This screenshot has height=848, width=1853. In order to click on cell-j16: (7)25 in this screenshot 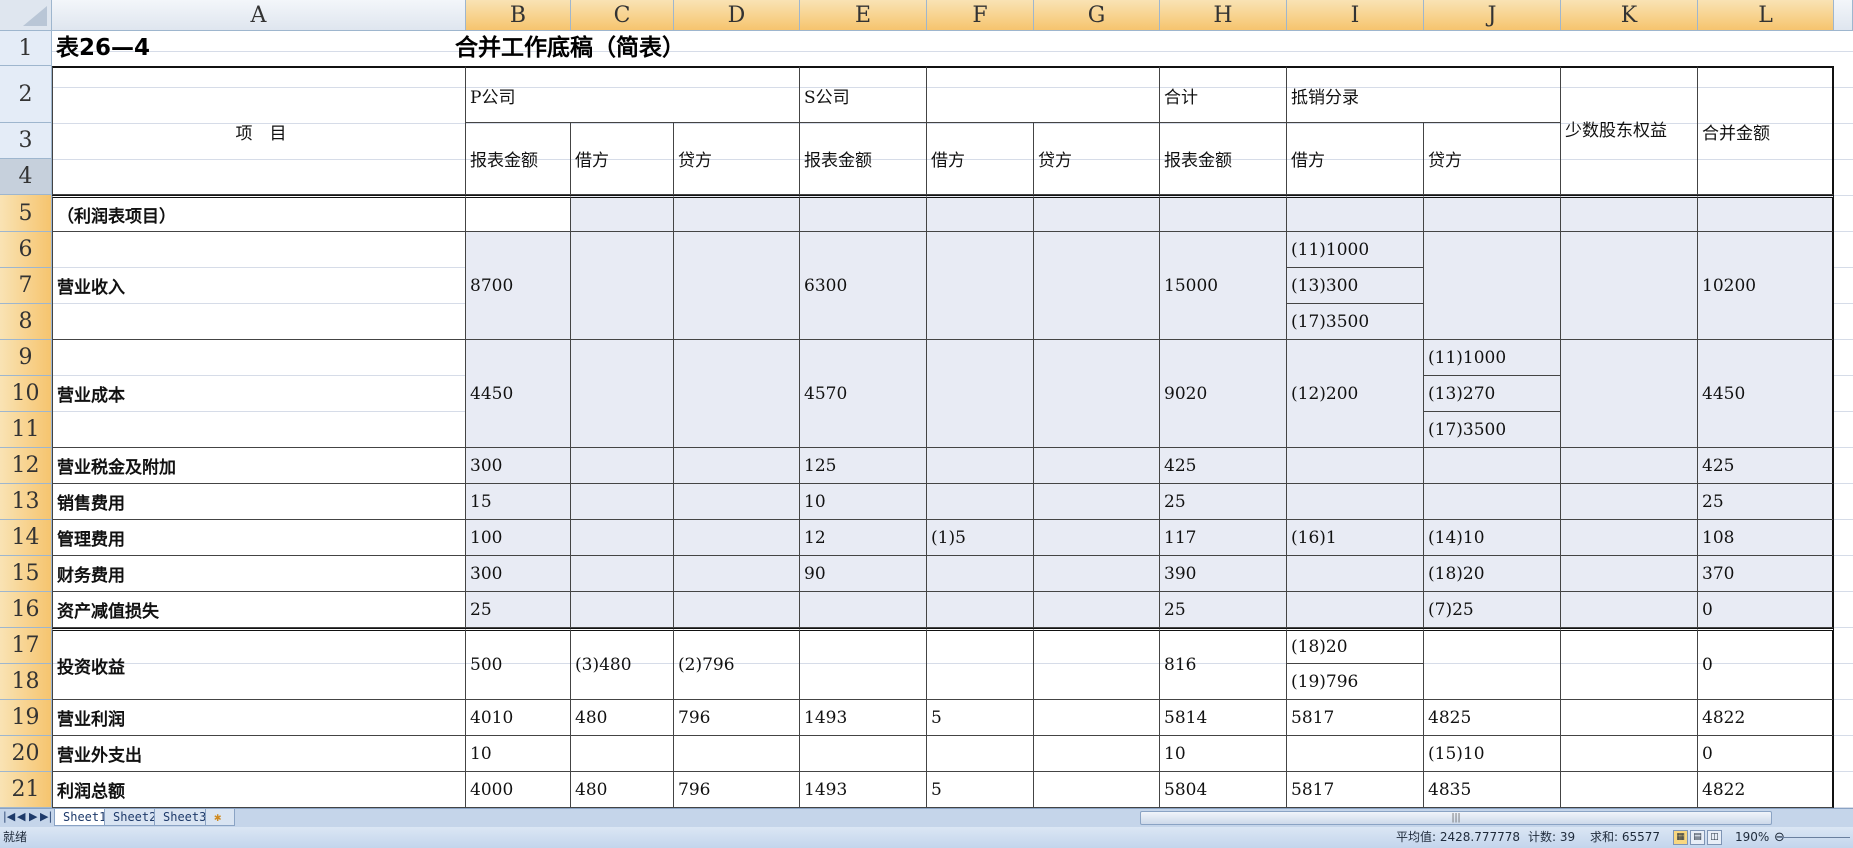, I will do `click(1492, 610)`.